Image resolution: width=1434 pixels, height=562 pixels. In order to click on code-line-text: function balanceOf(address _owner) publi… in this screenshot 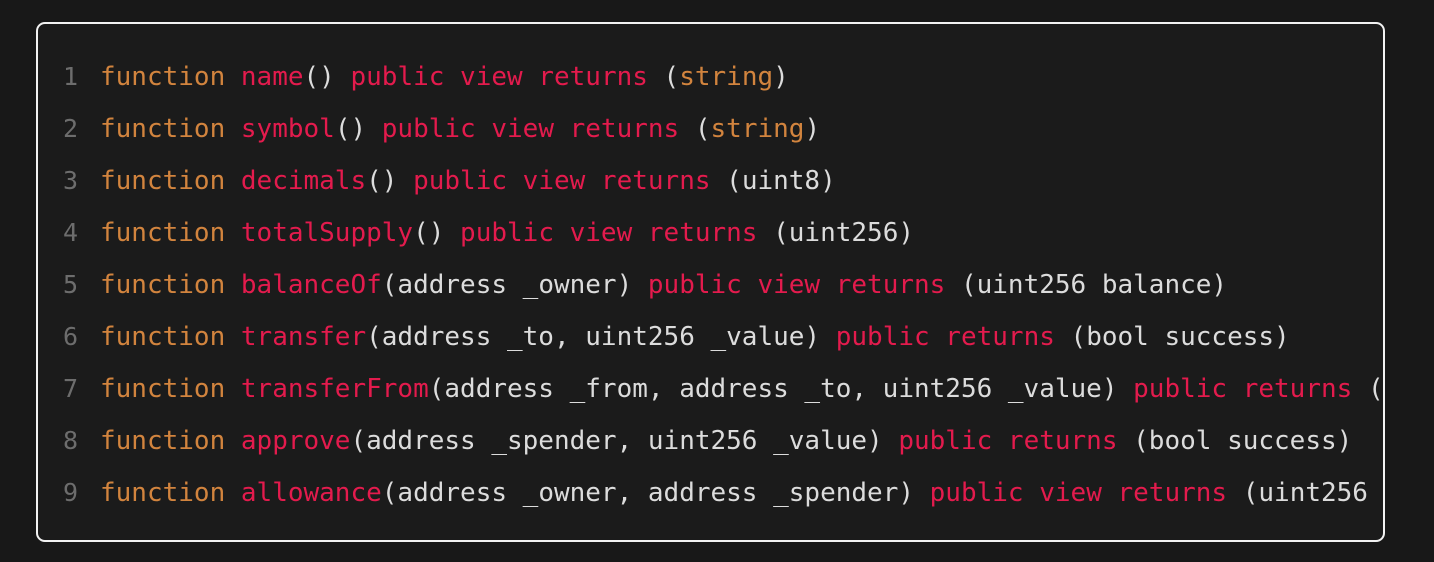, I will do `click(663, 285)`.